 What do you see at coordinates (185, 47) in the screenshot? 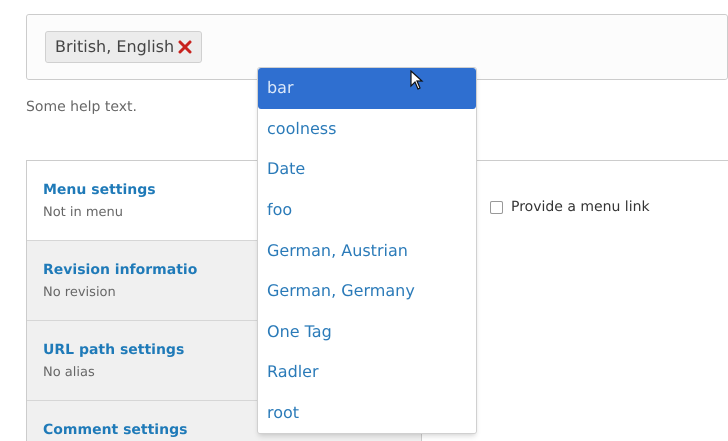
I see `remove-icon` at bounding box center [185, 47].